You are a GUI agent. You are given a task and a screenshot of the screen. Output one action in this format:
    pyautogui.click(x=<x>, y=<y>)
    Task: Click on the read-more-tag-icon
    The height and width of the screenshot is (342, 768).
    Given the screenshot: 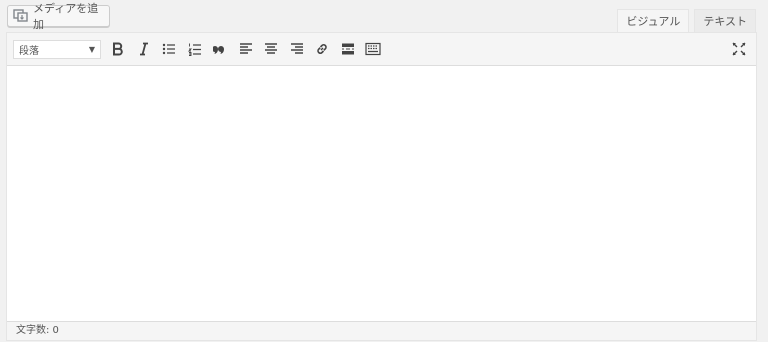 What is the action you would take?
    pyautogui.click(x=348, y=49)
    